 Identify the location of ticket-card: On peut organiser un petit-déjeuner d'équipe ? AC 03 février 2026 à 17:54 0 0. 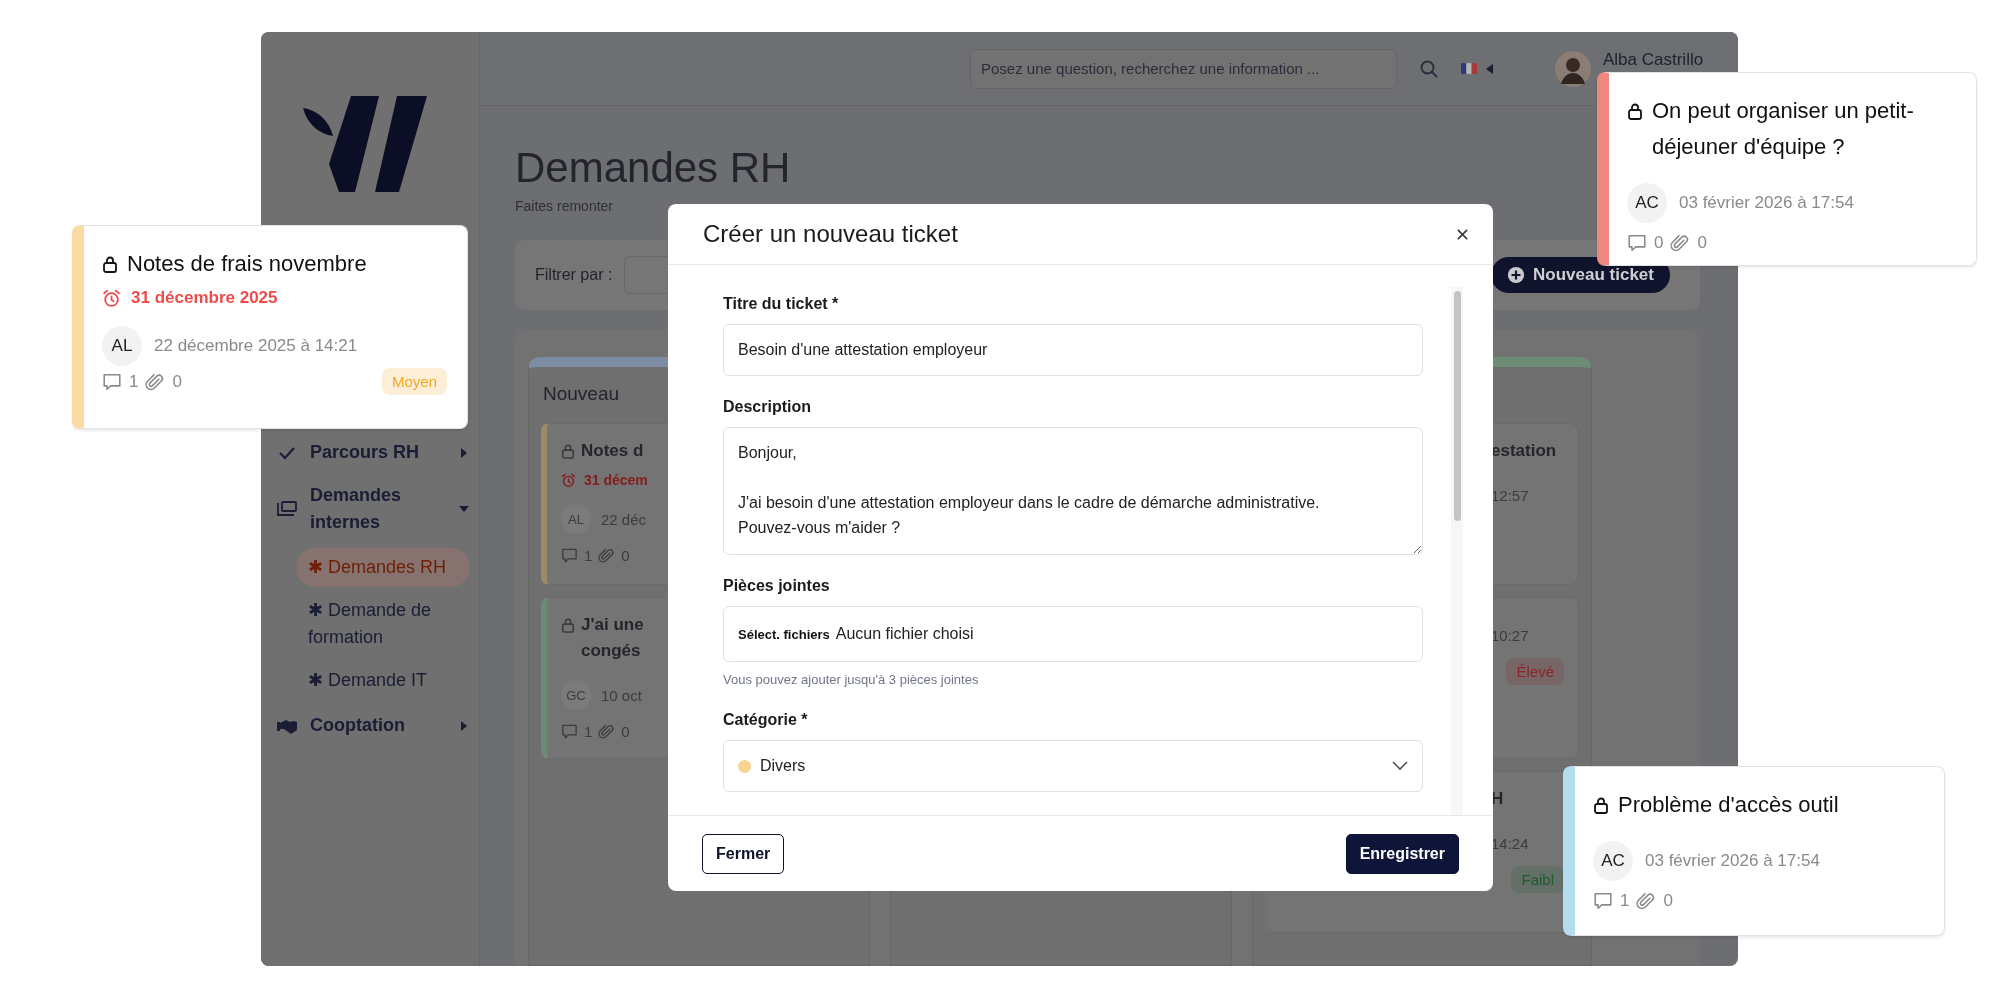
(1787, 169).